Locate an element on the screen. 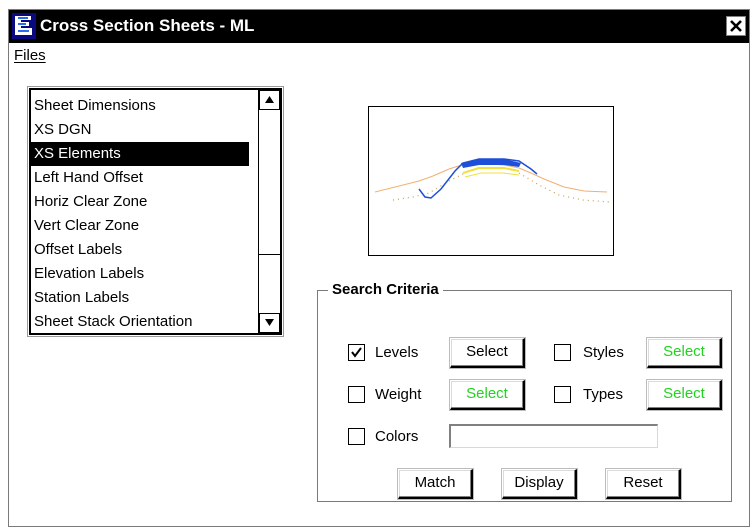 The width and height of the screenshot is (753, 531). scroll-down-button is located at coordinates (269, 323).